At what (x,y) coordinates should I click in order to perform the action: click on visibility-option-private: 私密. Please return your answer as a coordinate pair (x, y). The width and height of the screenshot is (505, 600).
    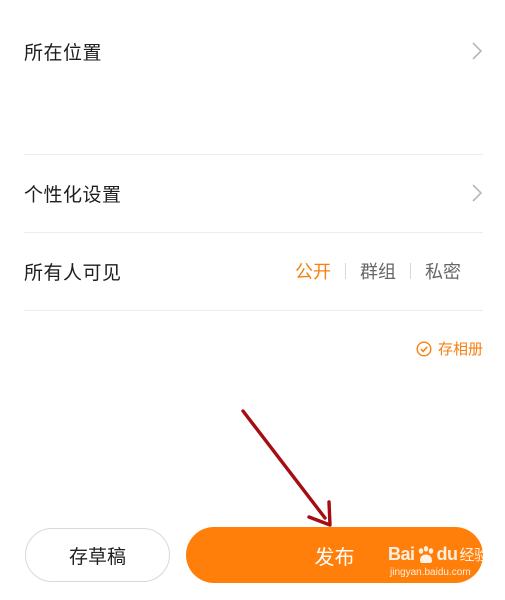
    Looking at the image, I should click on (443, 271).